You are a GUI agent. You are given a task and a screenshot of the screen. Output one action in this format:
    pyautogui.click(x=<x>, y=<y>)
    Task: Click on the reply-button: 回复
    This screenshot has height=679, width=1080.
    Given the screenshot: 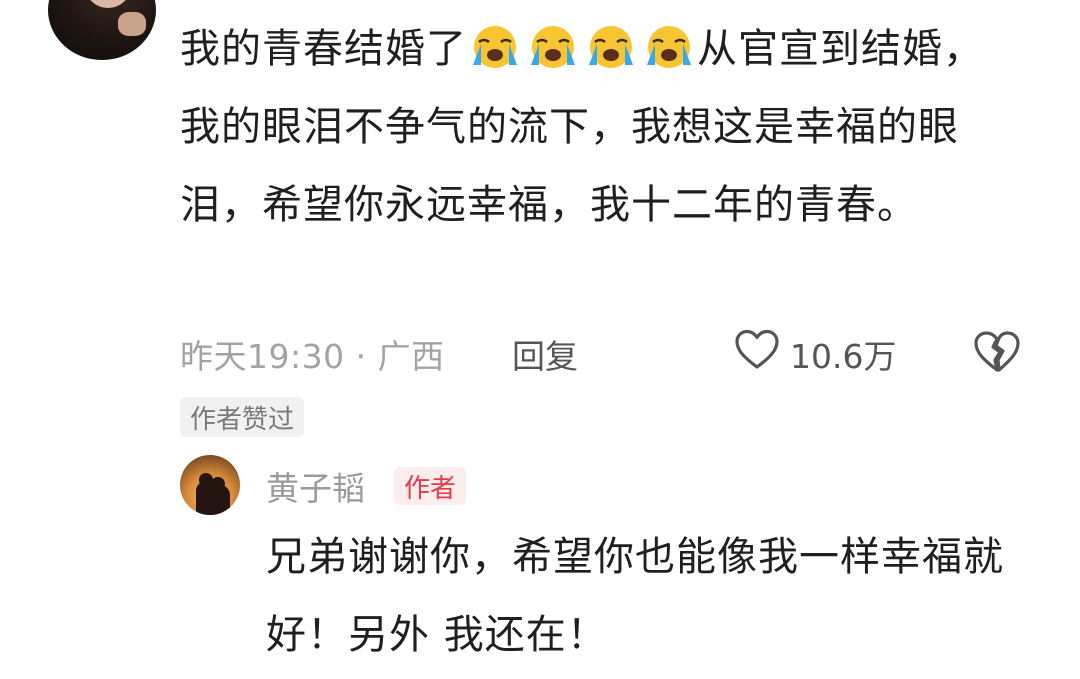 What is the action you would take?
    pyautogui.click(x=545, y=354)
    